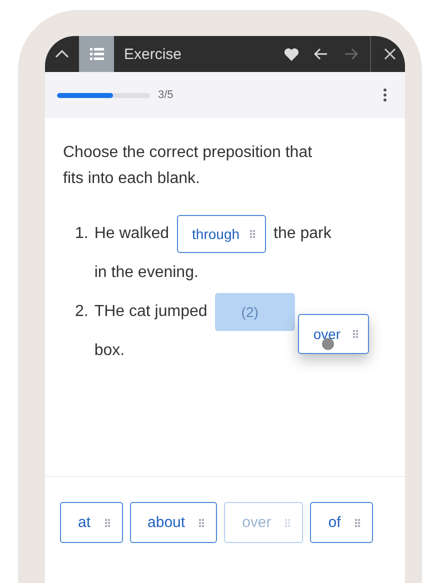 Image resolution: width=422 pixels, height=583 pixels. I want to click on question-text: the park, so click(303, 234).